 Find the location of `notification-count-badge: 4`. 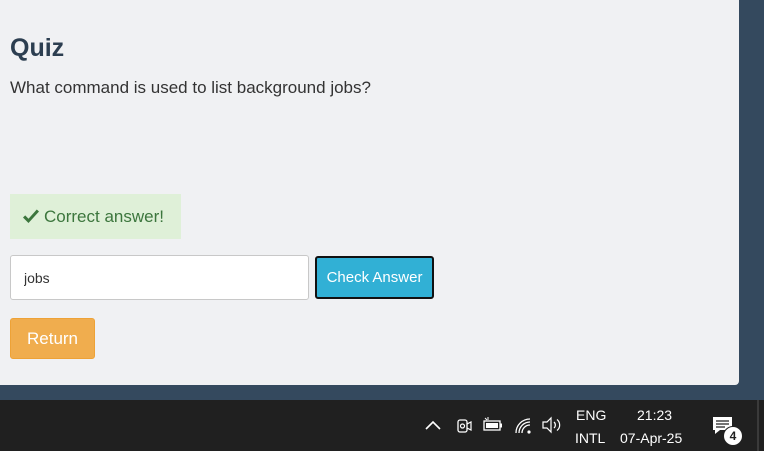

notification-count-badge: 4 is located at coordinates (733, 436).